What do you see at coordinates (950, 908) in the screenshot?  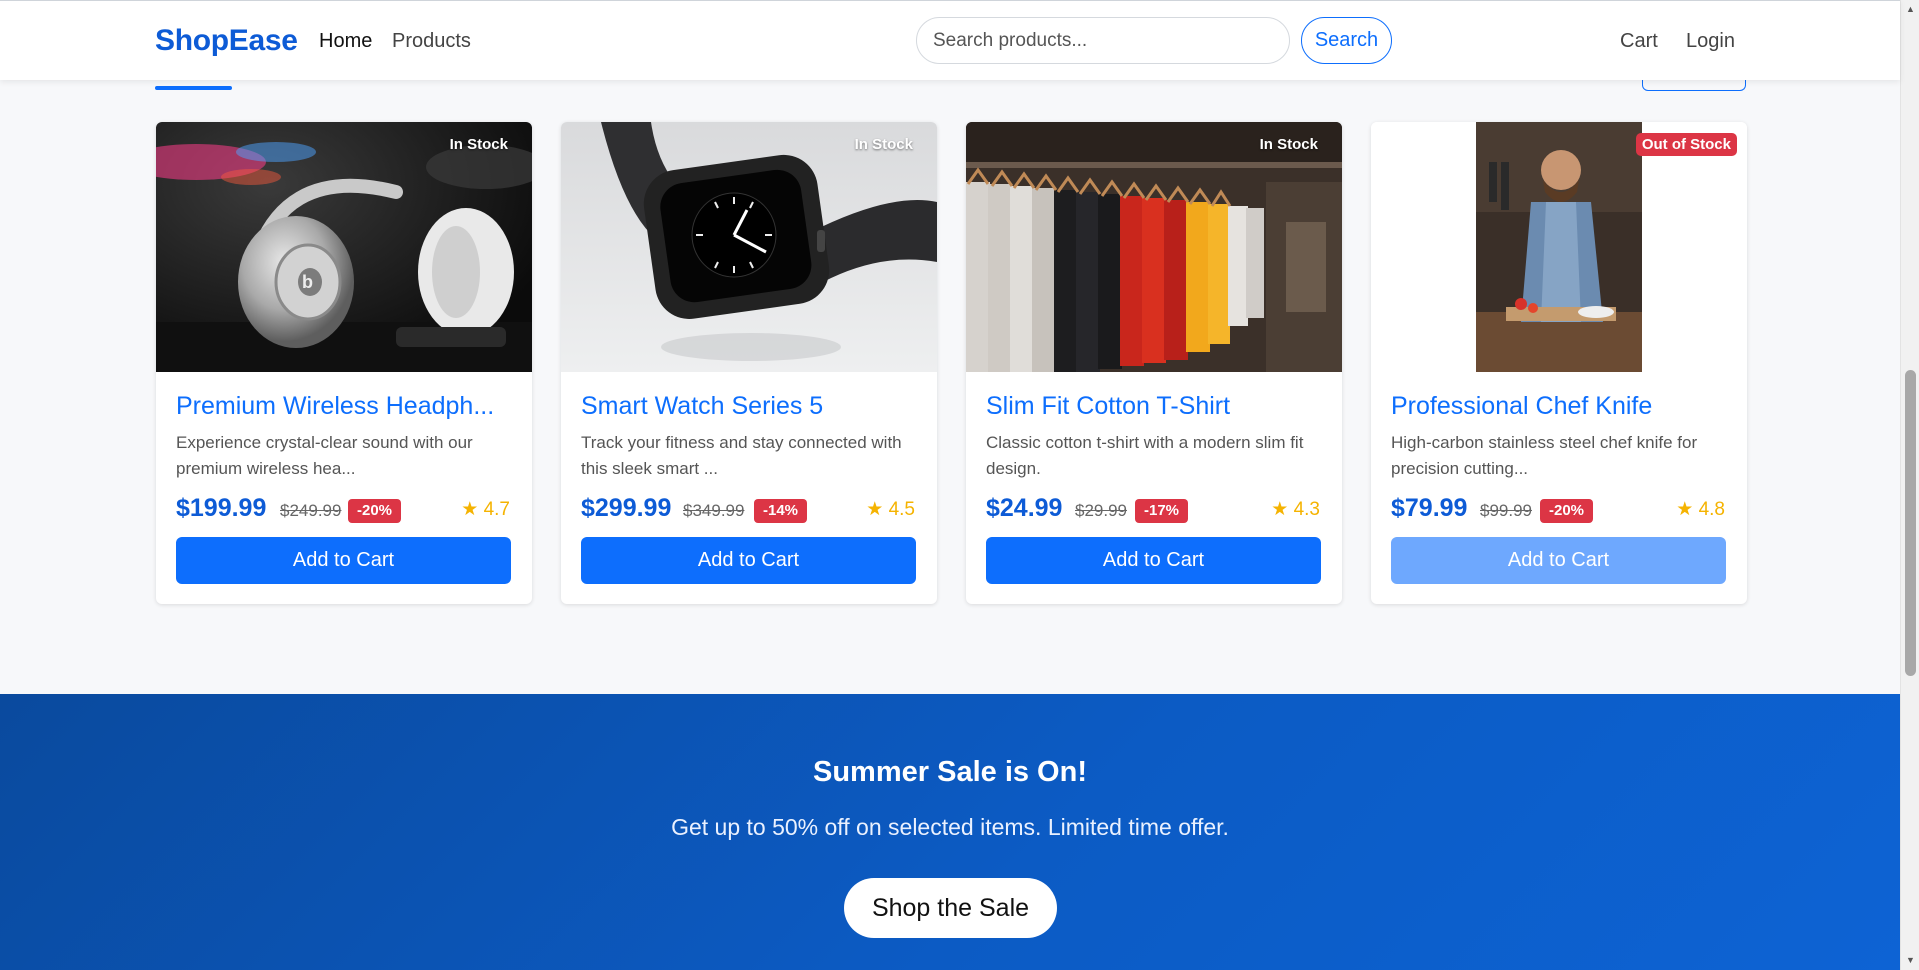 I see `shop-the-sale-button: Shop the Sale` at bounding box center [950, 908].